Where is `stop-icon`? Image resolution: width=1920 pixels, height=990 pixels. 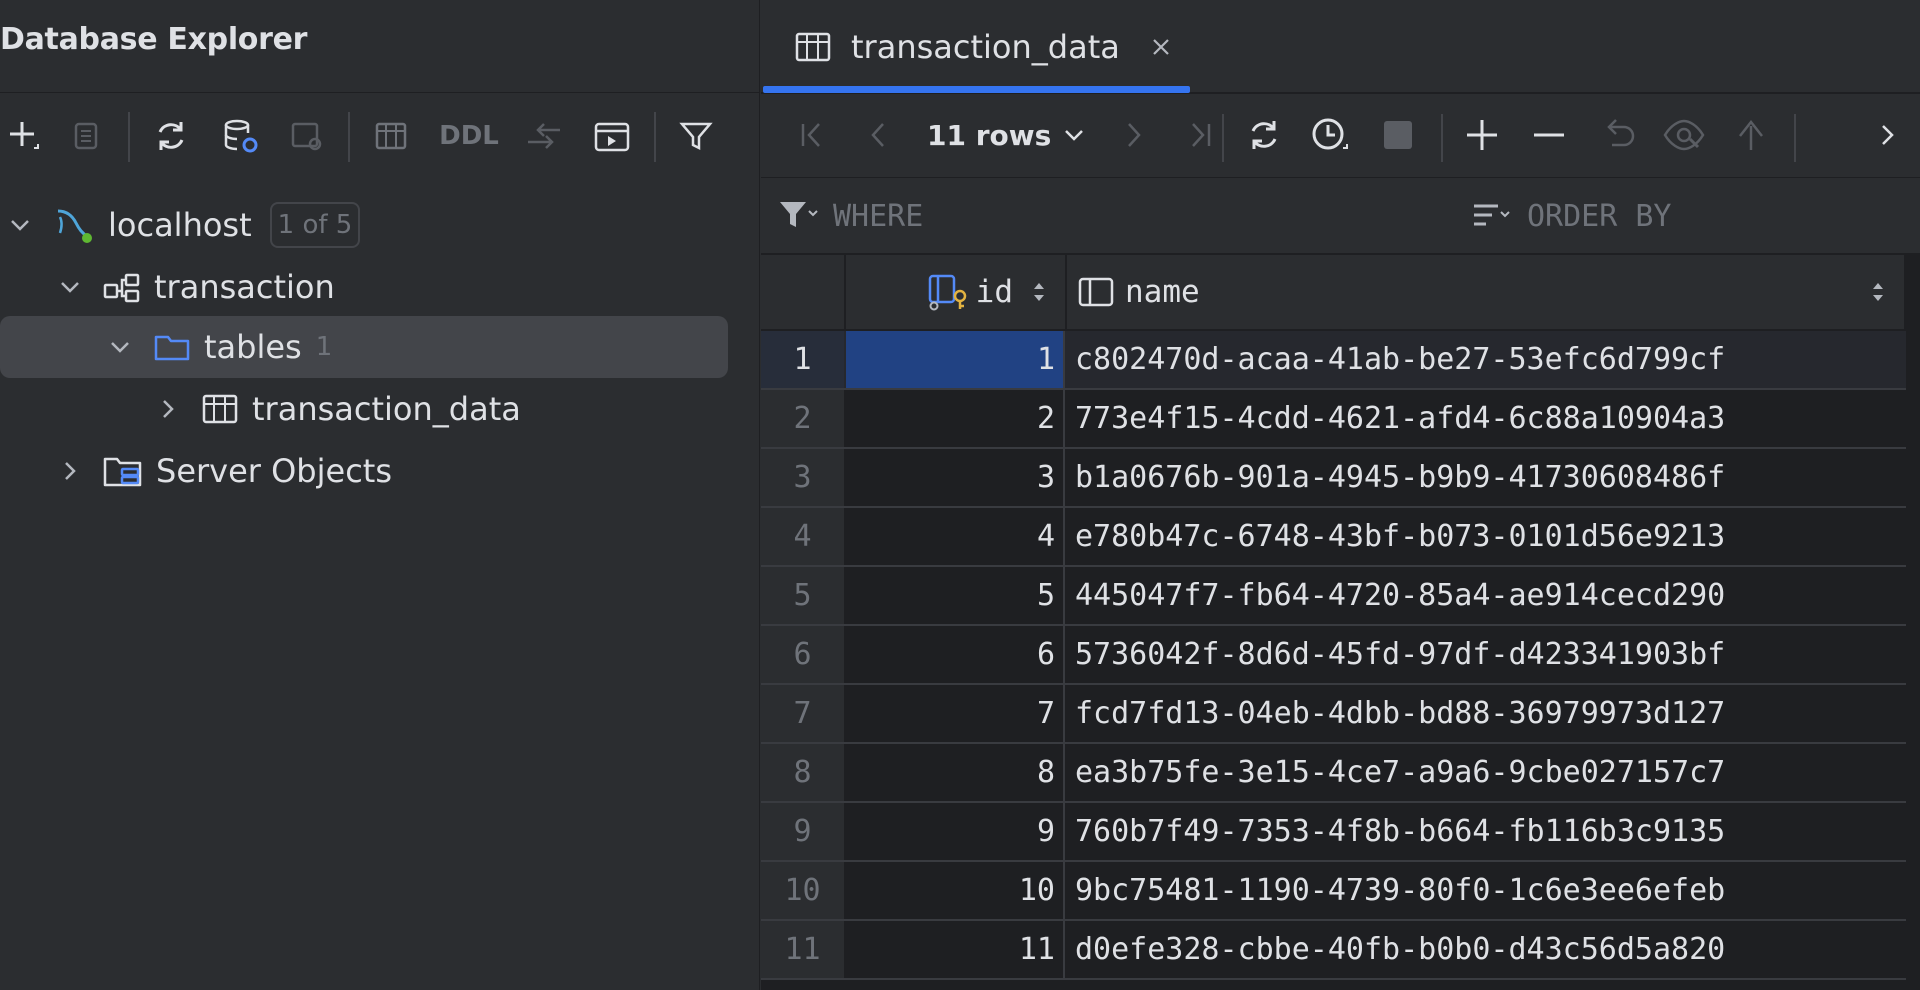
stop-icon is located at coordinates (1398, 135).